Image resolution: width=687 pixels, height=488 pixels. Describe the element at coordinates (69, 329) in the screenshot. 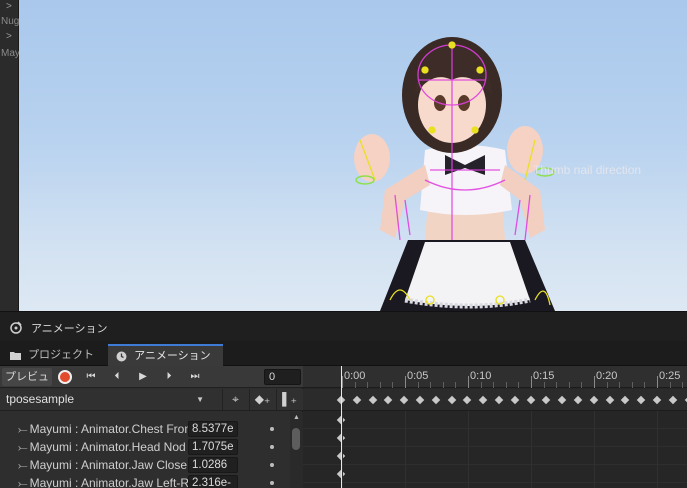

I see `window-title: アニメーション` at that location.